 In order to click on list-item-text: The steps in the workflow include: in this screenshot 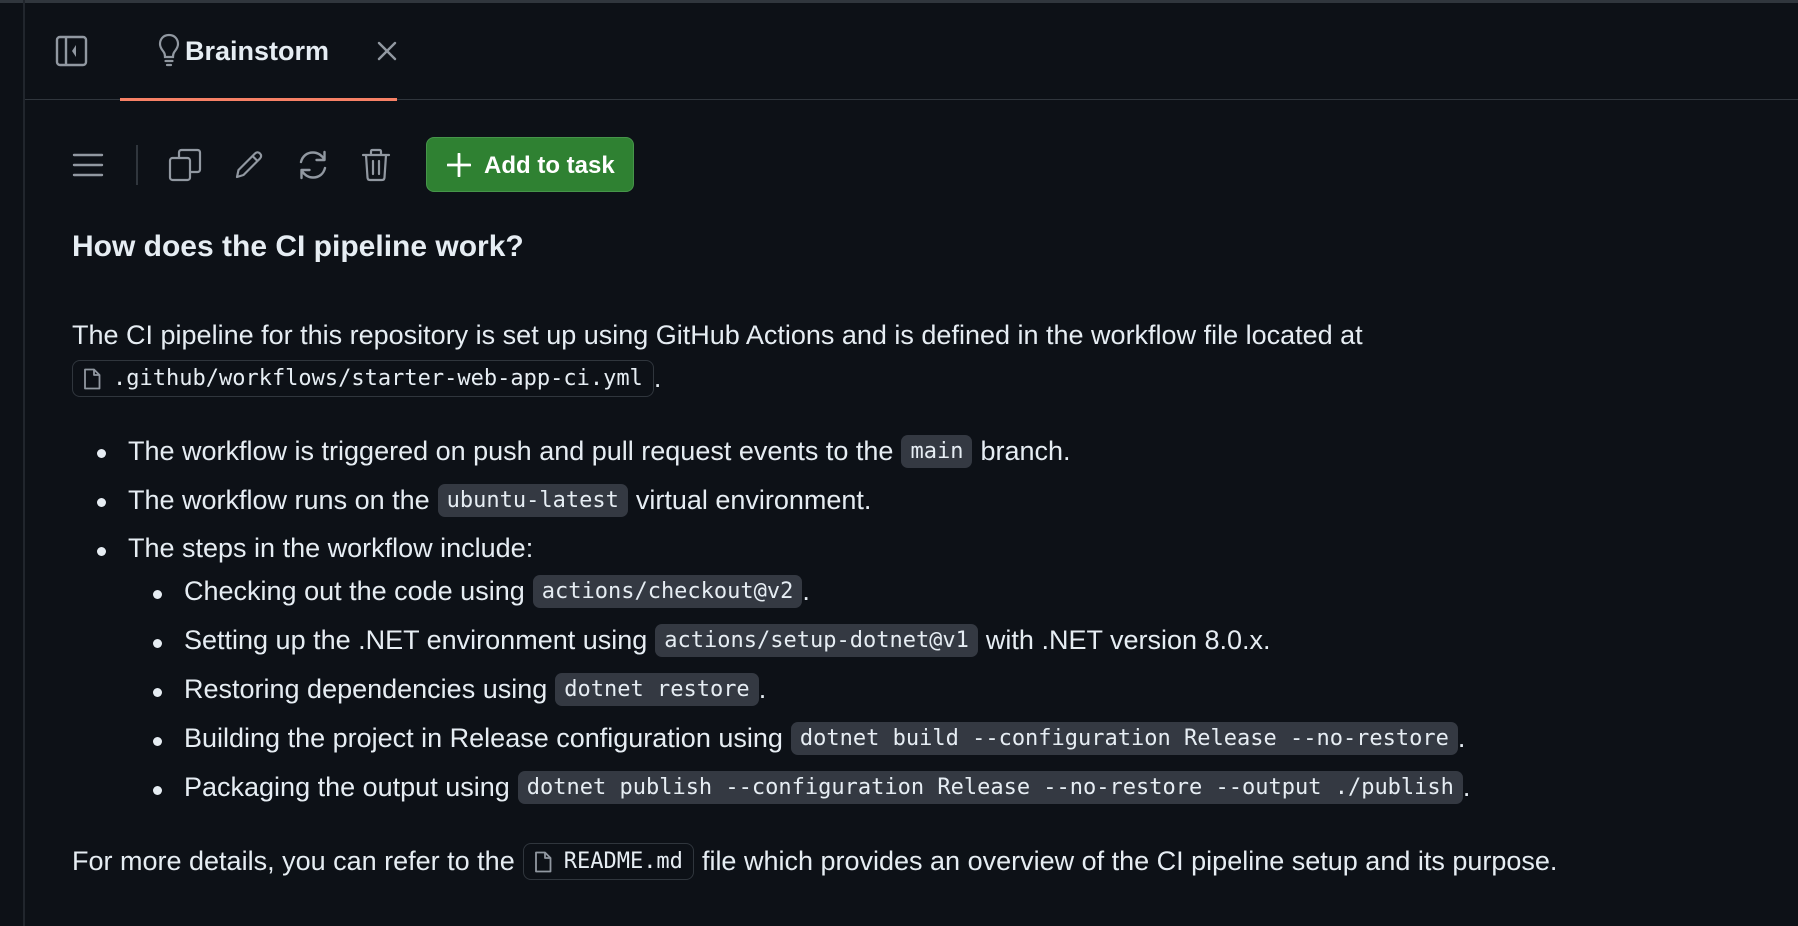, I will do `click(331, 548)`.